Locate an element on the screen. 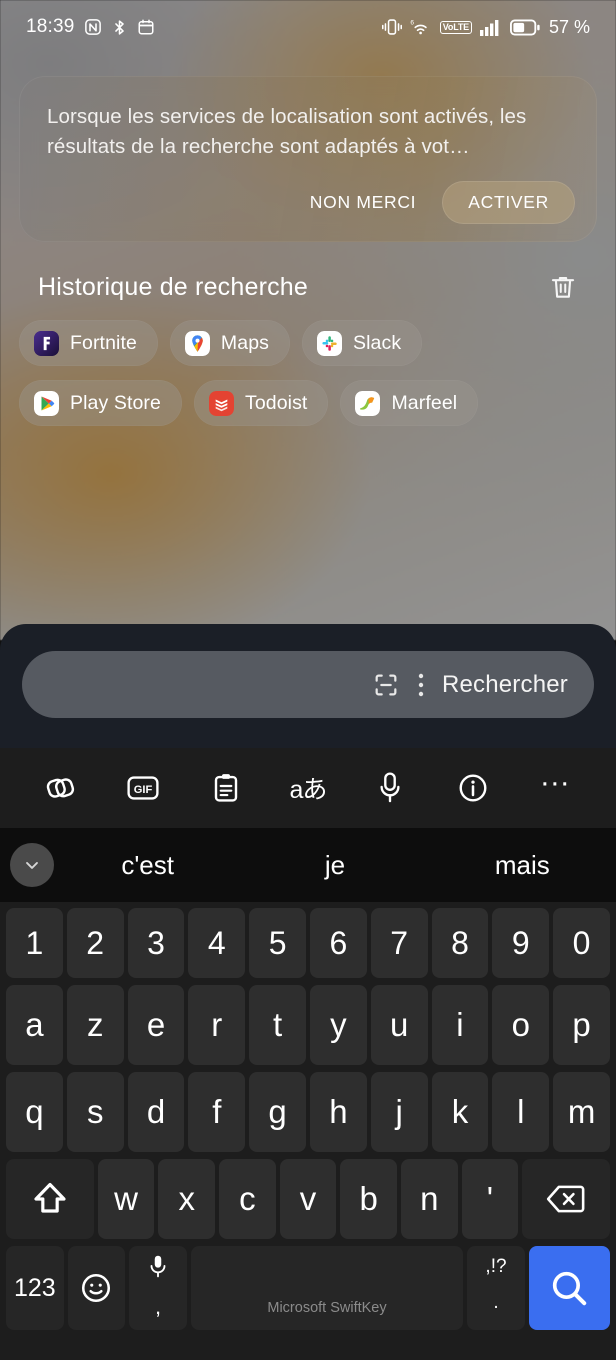 This screenshot has height=1360, width=616. fortnite-icon is located at coordinates (46, 343).